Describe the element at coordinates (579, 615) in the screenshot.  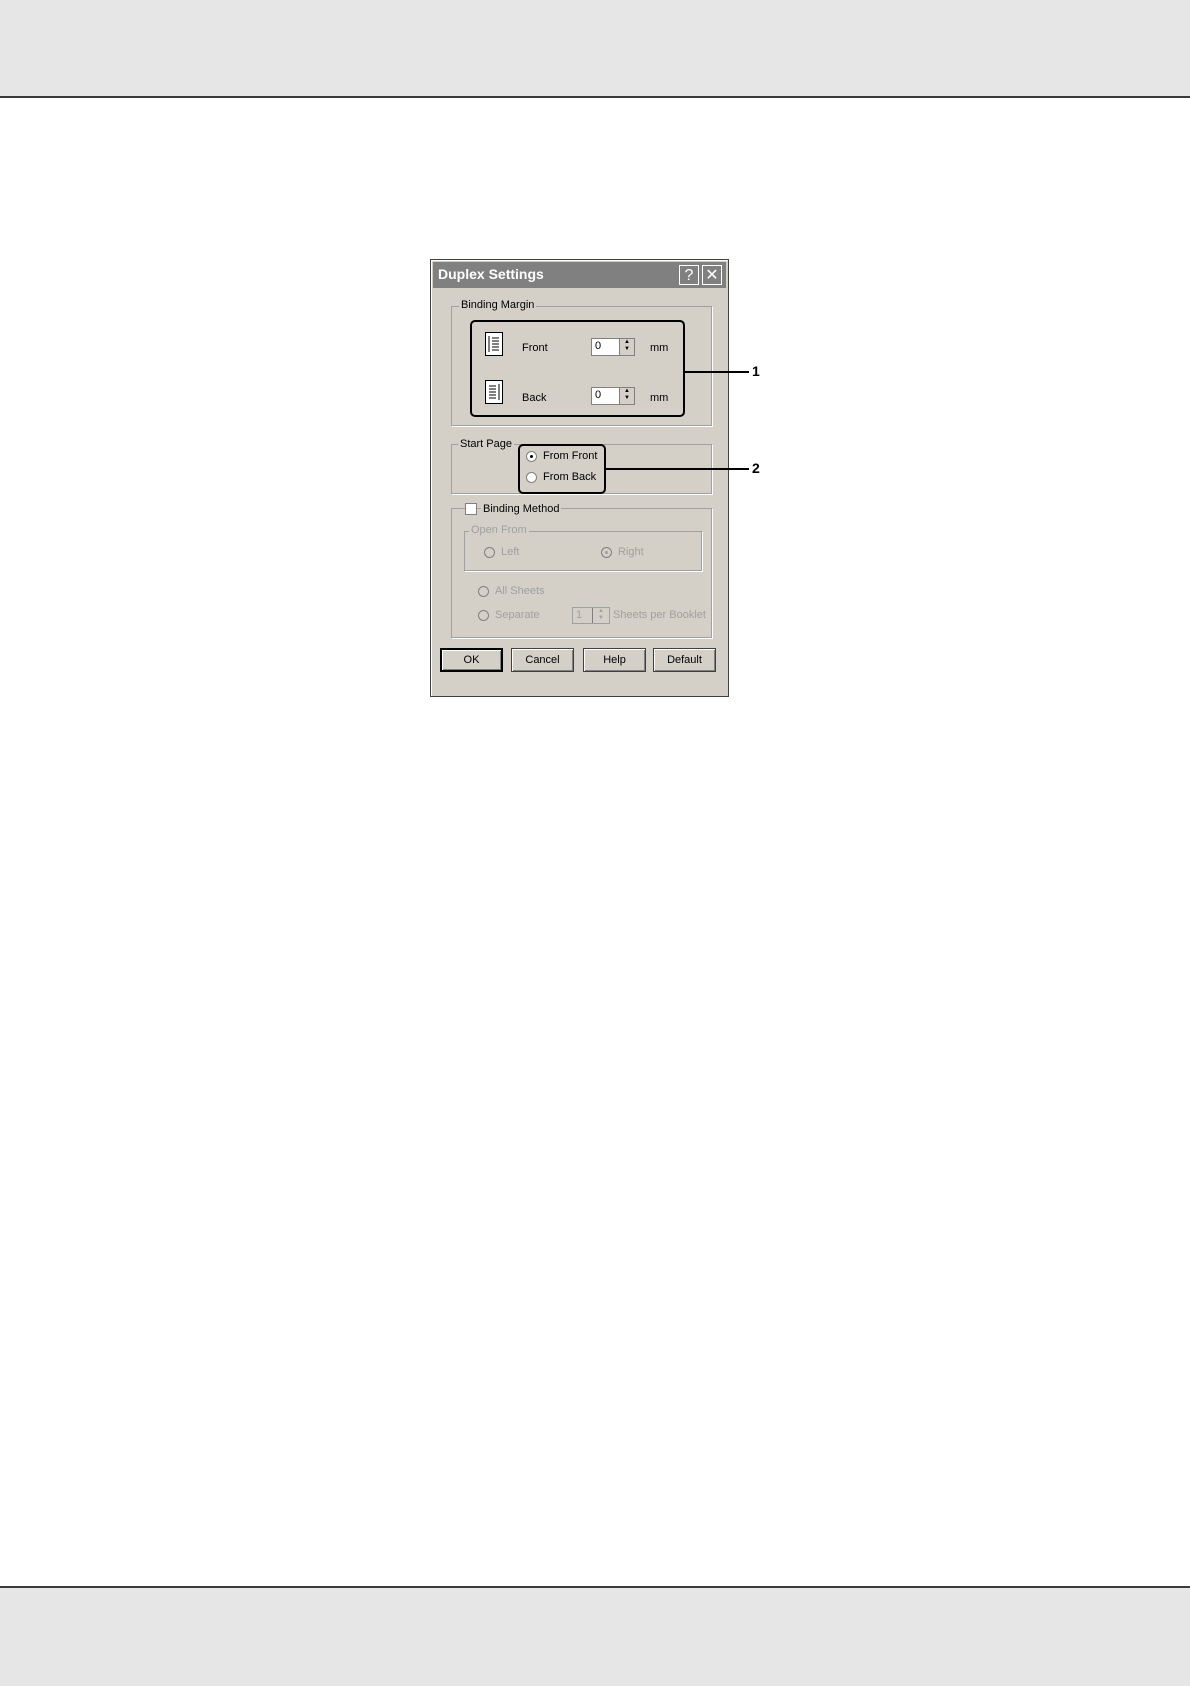
I see `sheets-value: 1` at that location.